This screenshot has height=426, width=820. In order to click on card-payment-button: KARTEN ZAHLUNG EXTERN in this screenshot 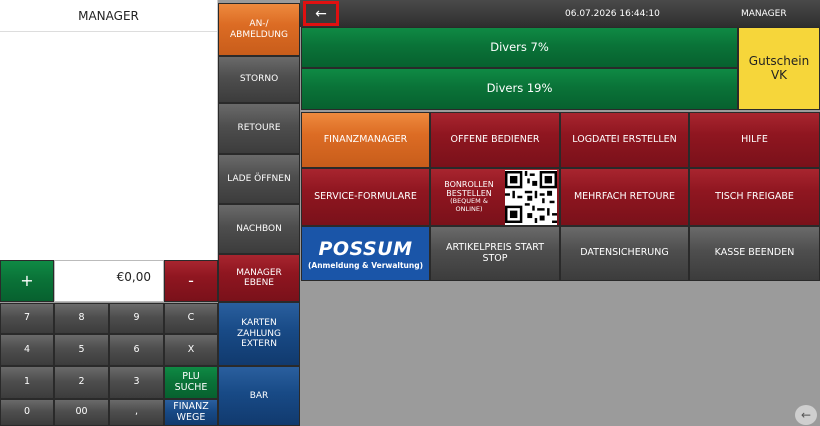, I will do `click(259, 334)`.